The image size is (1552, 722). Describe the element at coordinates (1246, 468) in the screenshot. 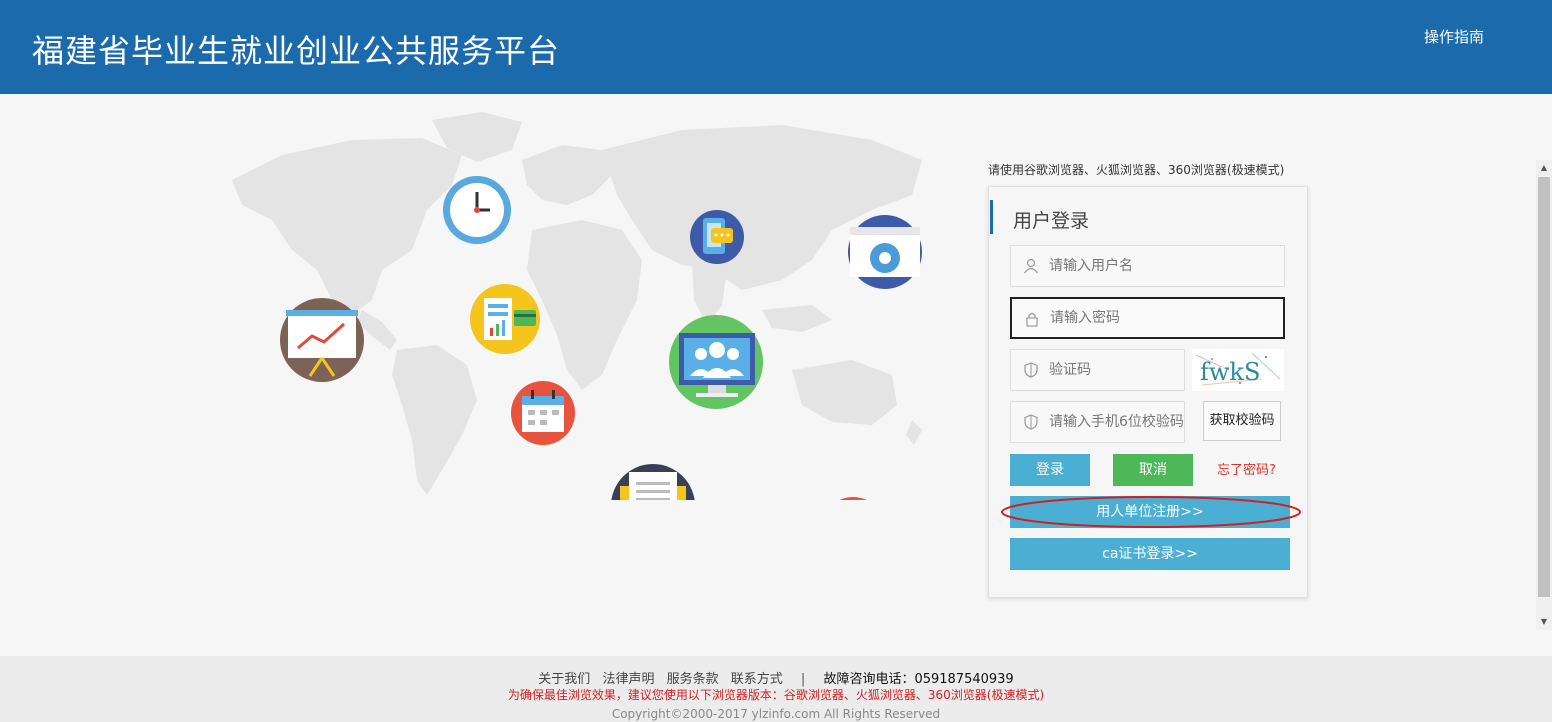

I see `forgot-password-link: 忘了密码?` at that location.